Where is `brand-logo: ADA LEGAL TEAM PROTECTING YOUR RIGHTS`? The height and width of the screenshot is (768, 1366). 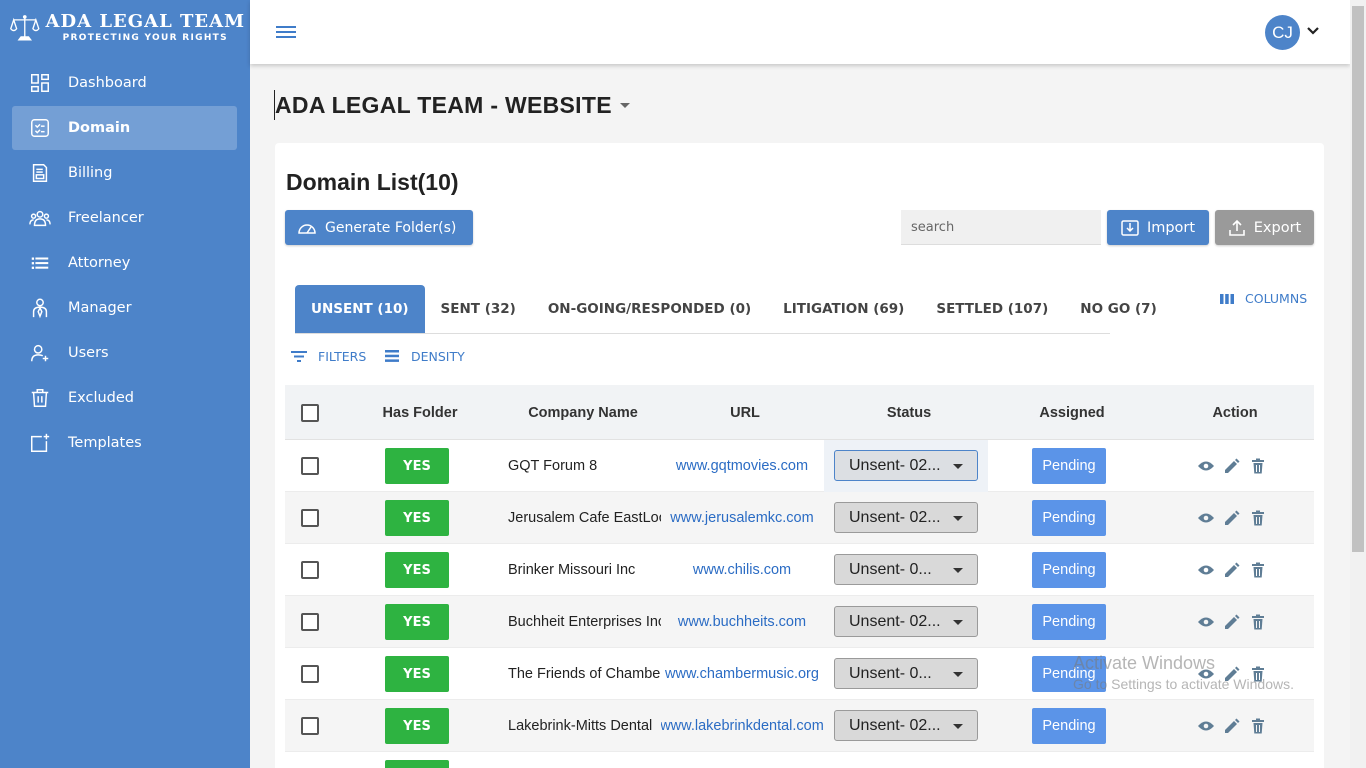 brand-logo: ADA LEGAL TEAM PROTECTING YOUR RIGHTS is located at coordinates (127, 28).